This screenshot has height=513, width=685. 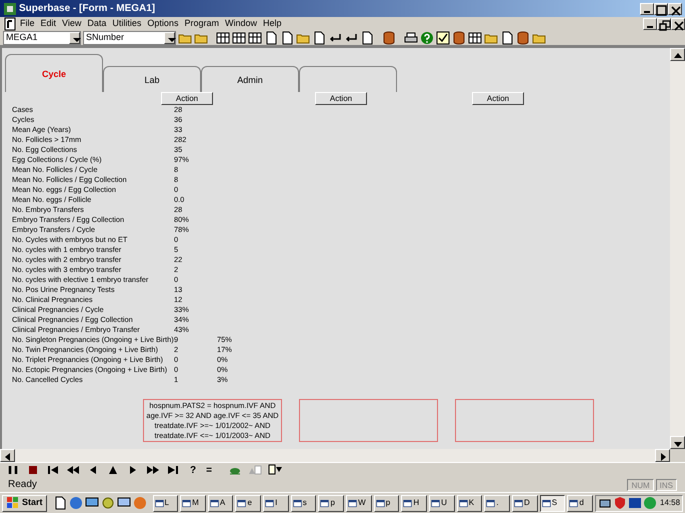 I want to click on first-record-icon, so click(x=53, y=470).